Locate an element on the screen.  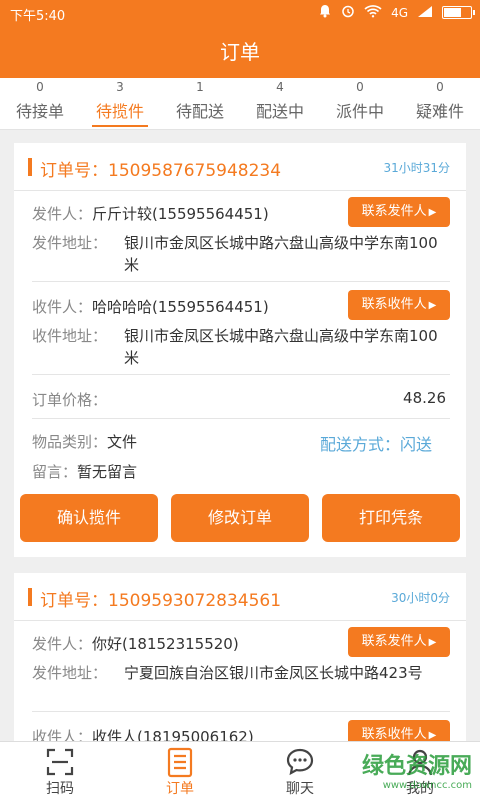
order-status-tabs: 0 待接单 3 待揽件 1 待配送 4 配送中 0 派件中 0 疑难件 is located at coordinates (240, 104).